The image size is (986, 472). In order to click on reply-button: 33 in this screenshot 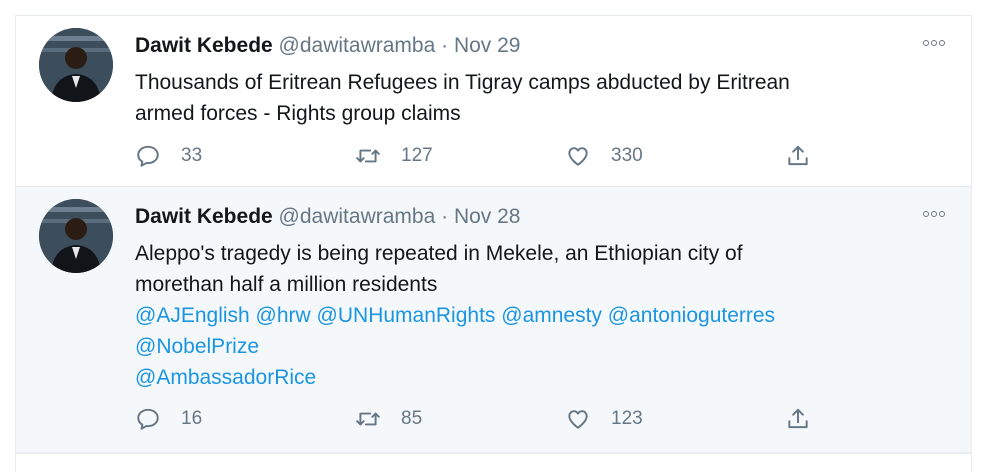, I will do `click(168, 156)`.